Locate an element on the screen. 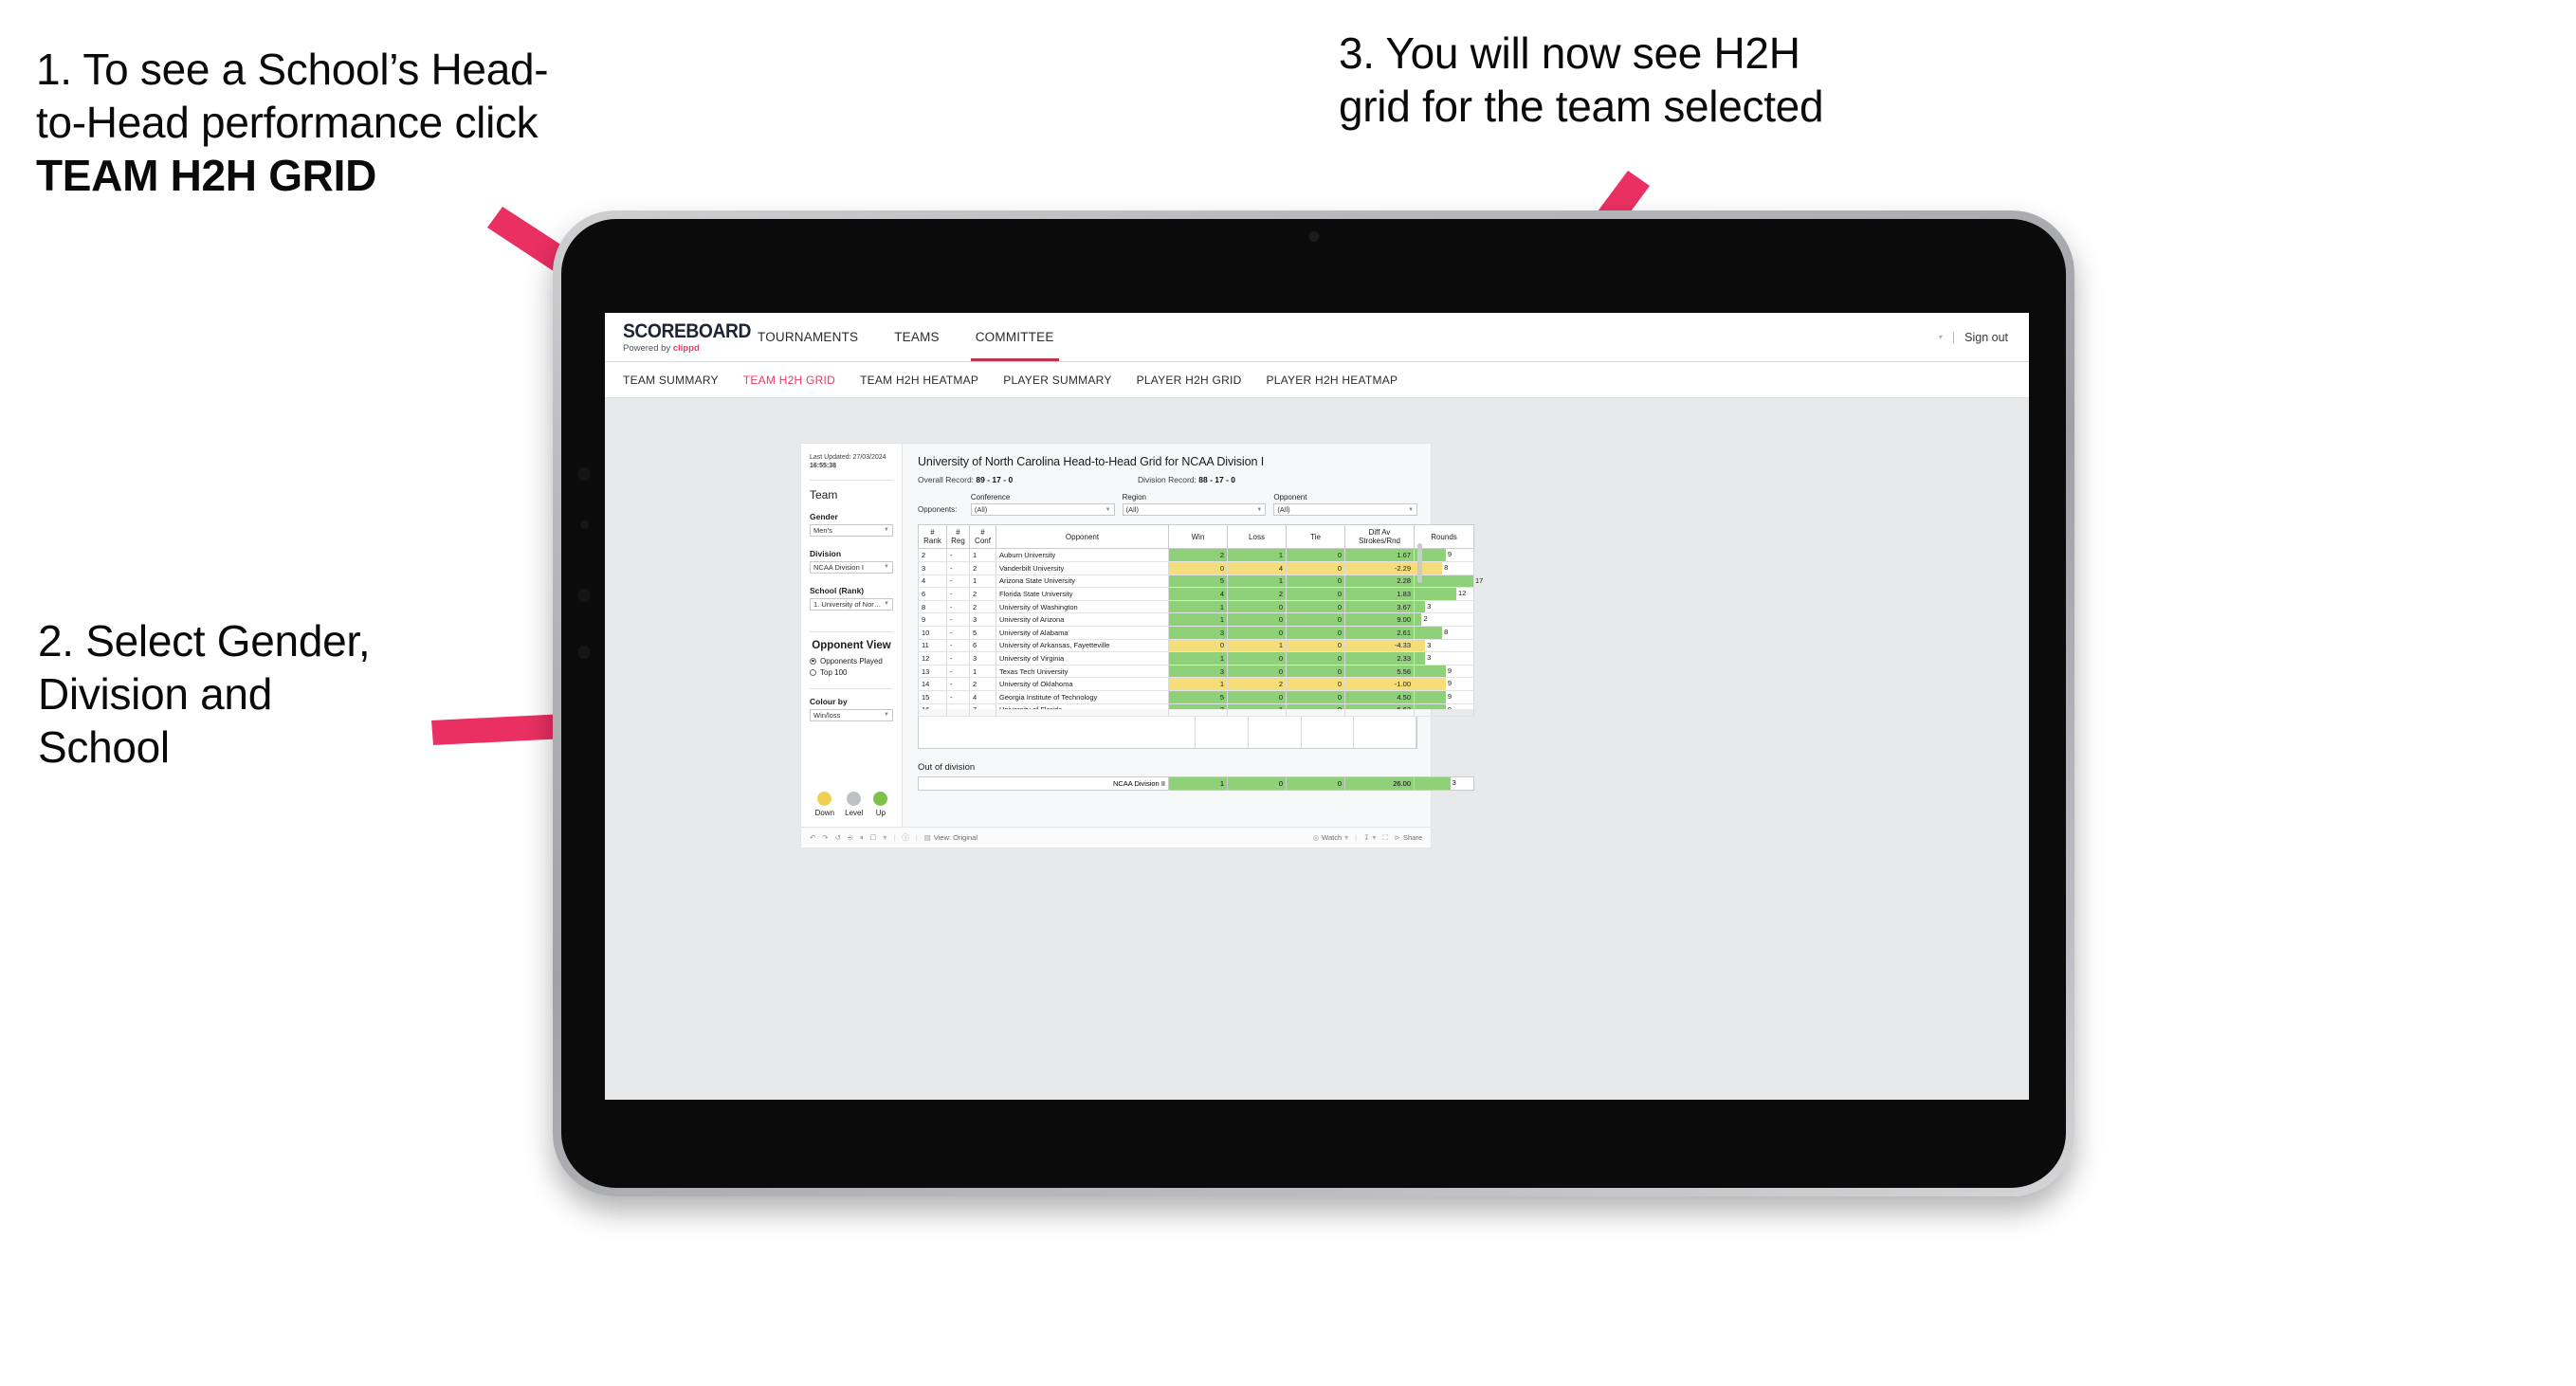 Image resolution: width=2576 pixels, height=1386 pixels. cell-loss: 0 is located at coordinates (1257, 697).